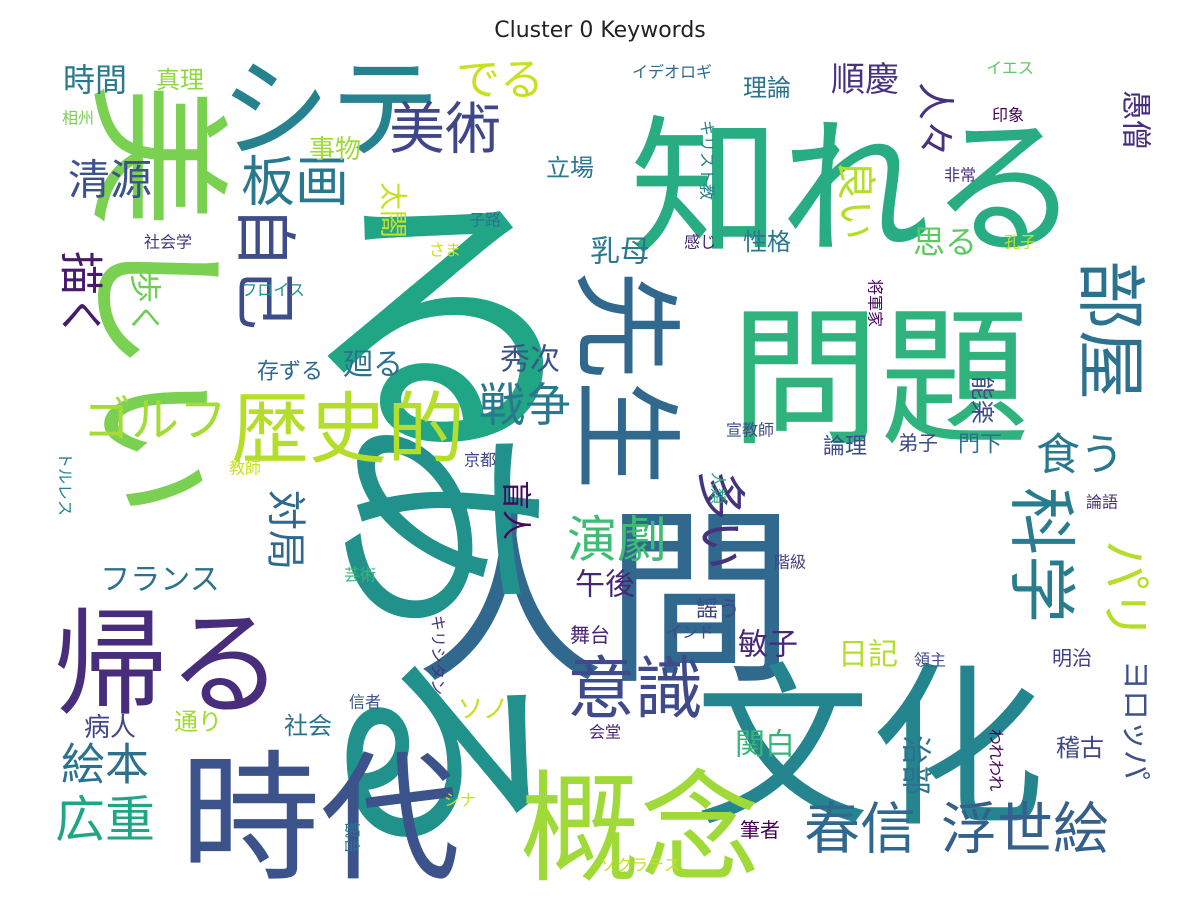 The image size is (1200, 900). I want to click on word-帰る: 帰る, so click(168, 665).